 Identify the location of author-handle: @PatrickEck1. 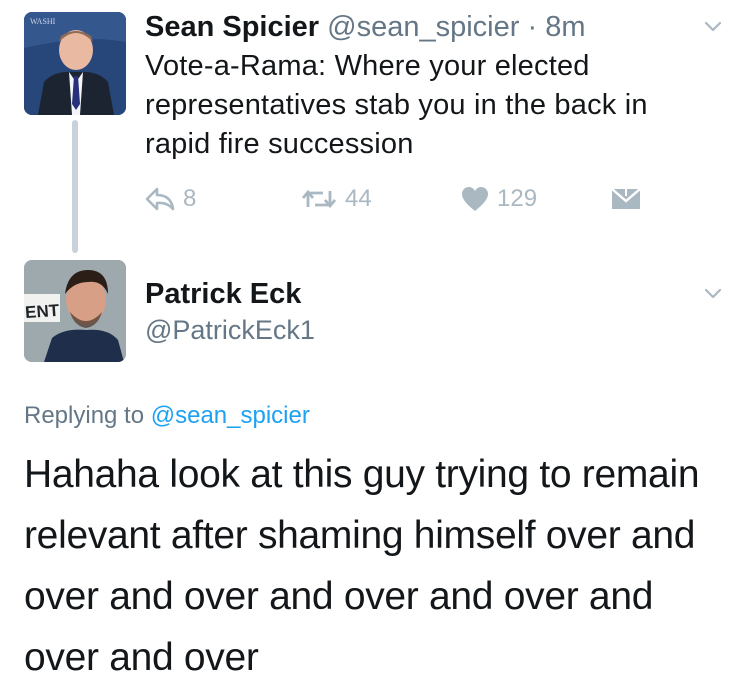
(230, 330).